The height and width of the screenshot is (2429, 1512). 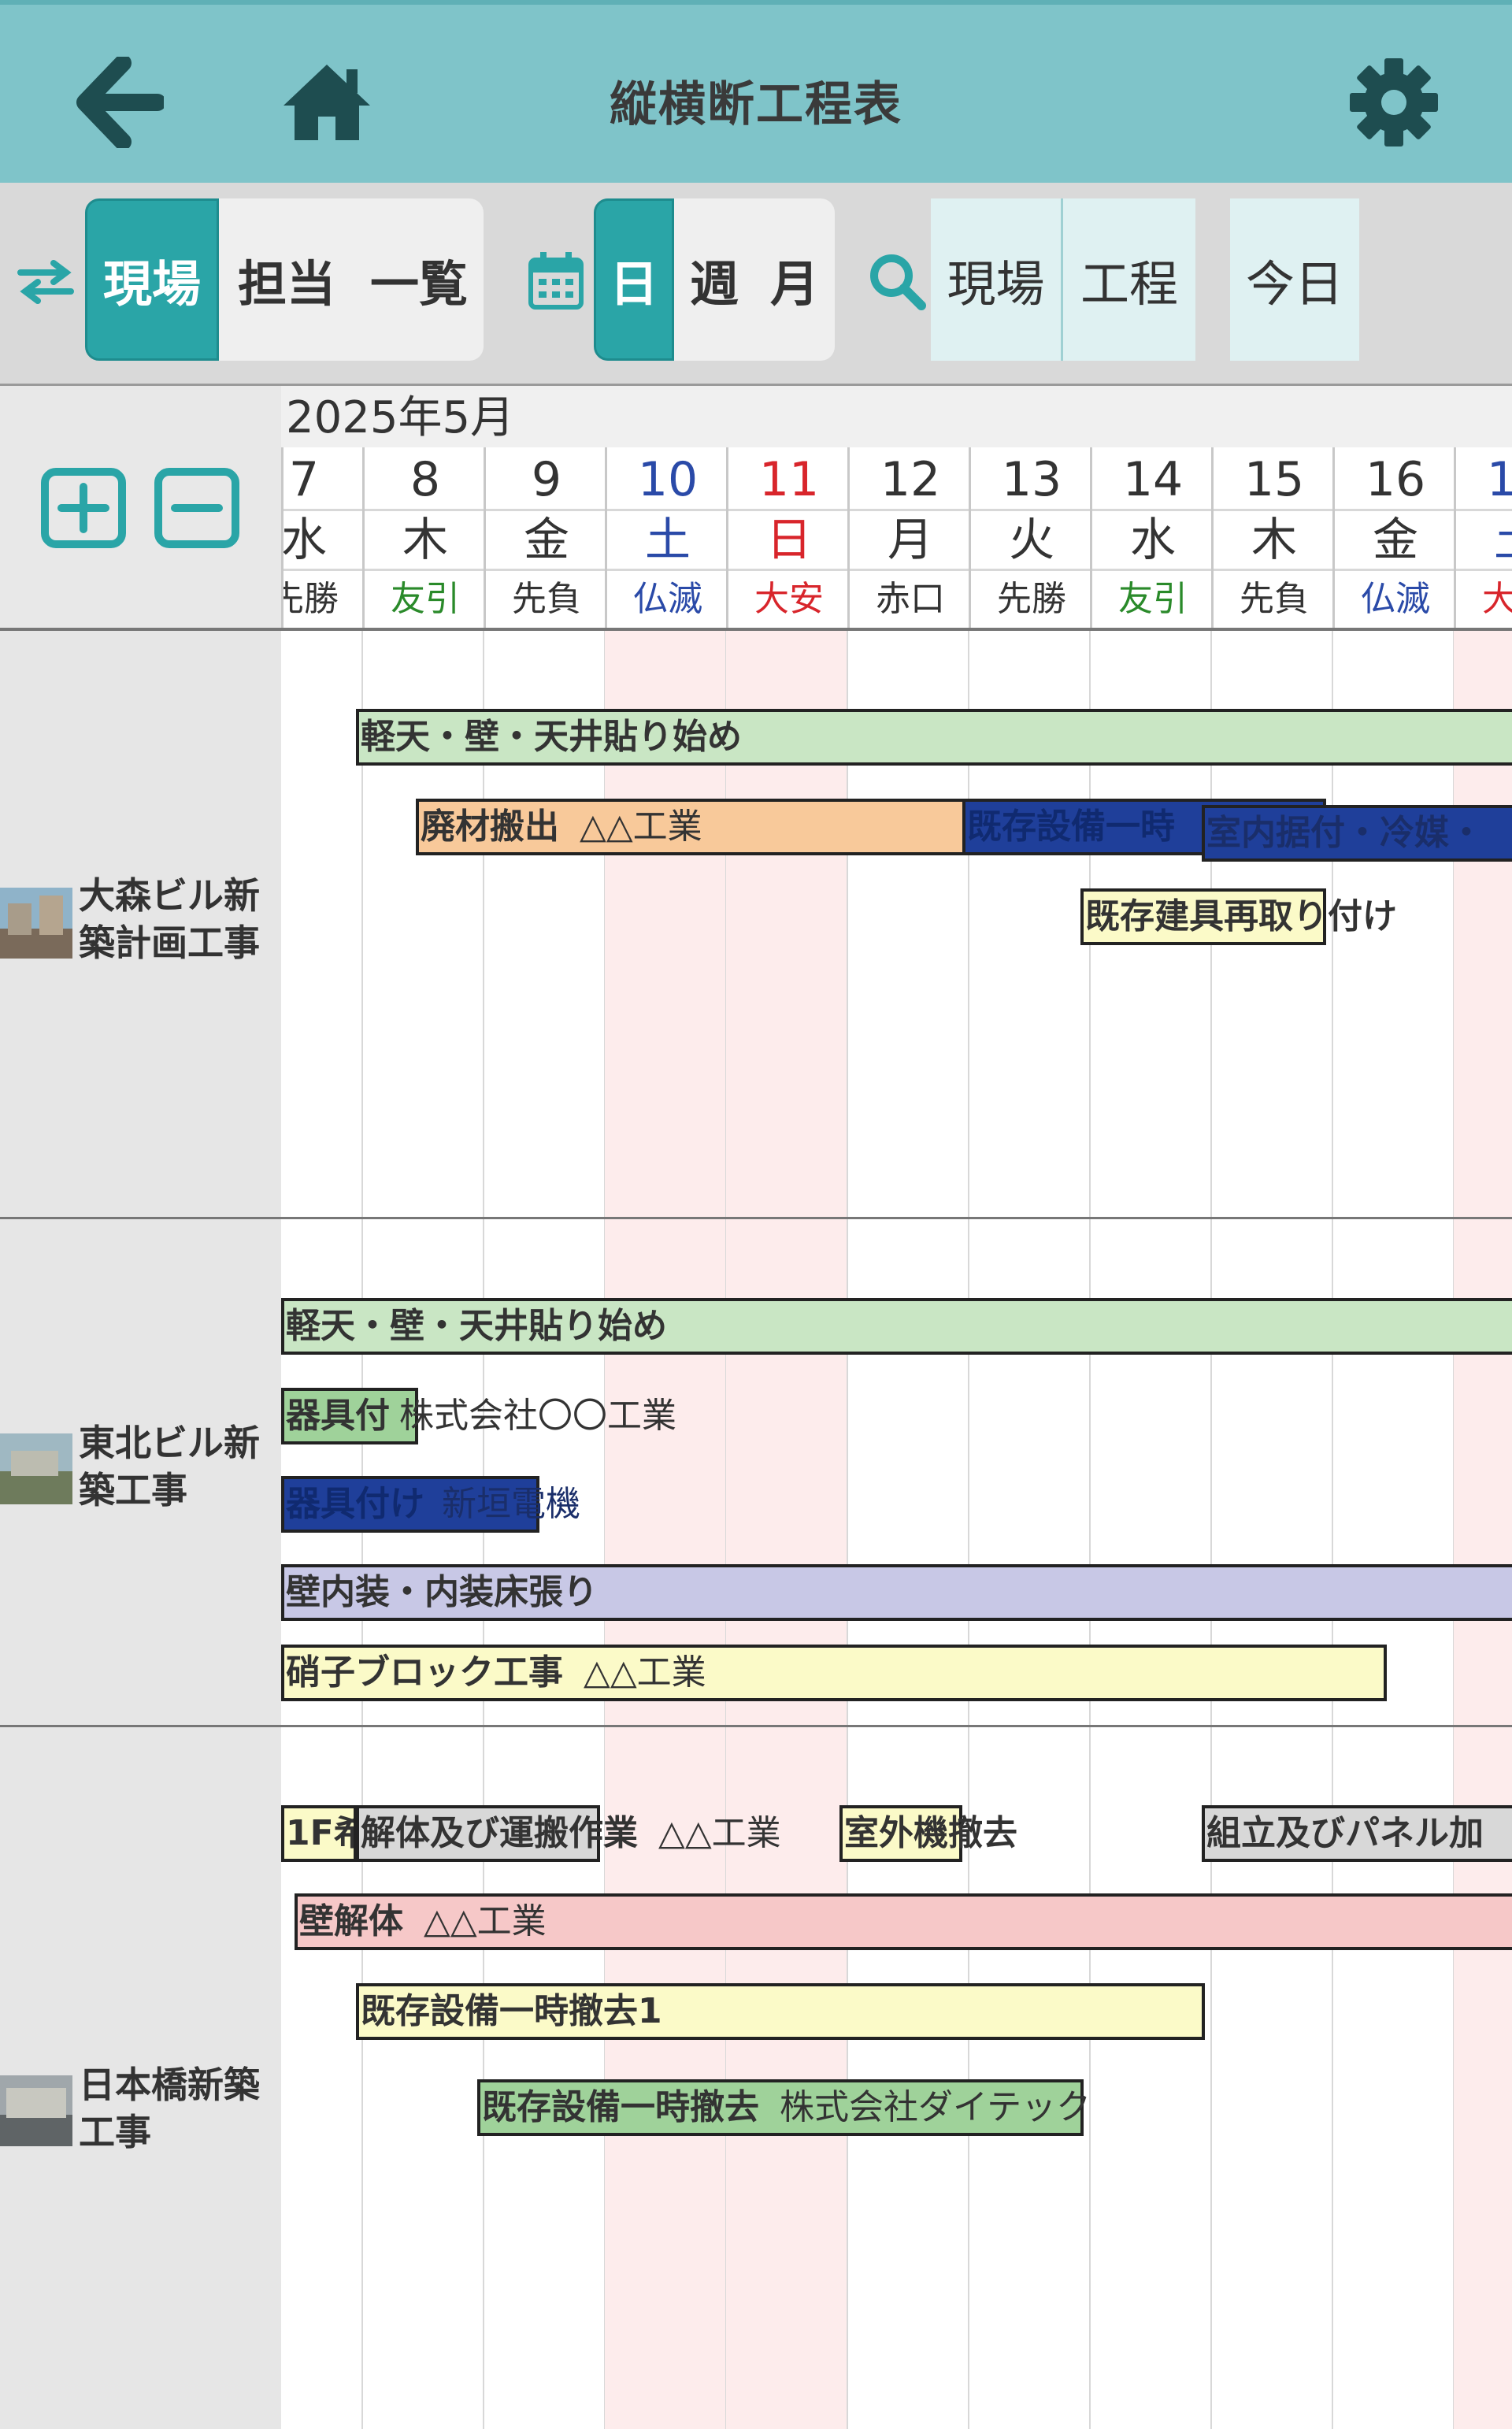 I want to click on day-column-header: 12 月赤口, so click(x=908, y=538).